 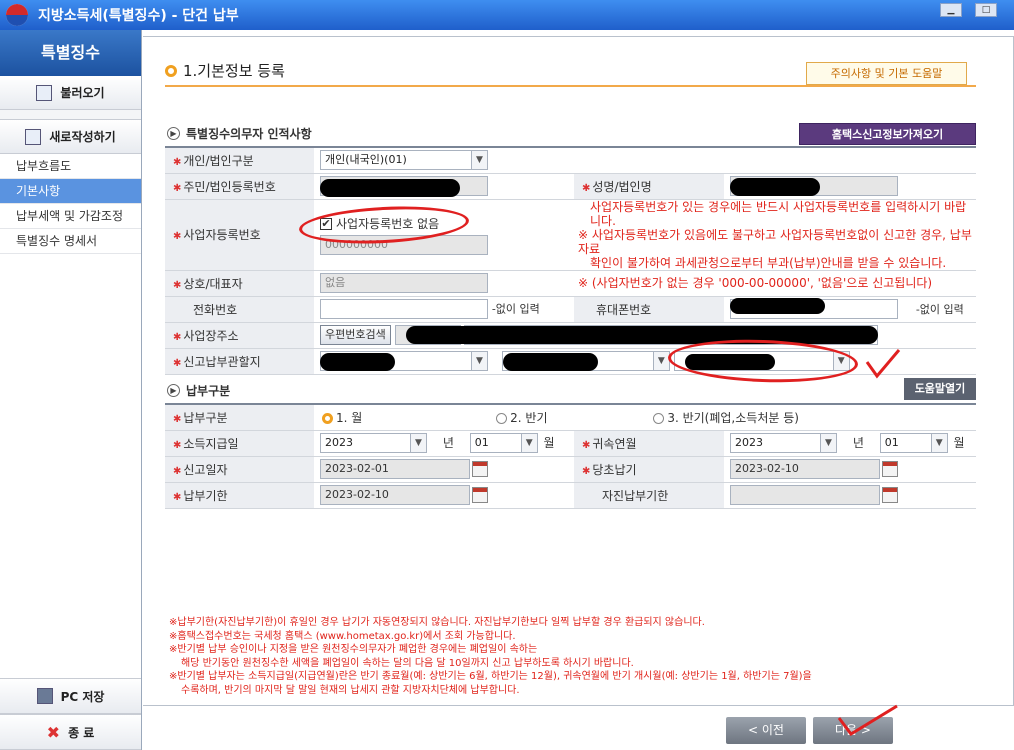 What do you see at coordinates (522, 418) in the screenshot?
I see `half-radio: 2. 반기` at bounding box center [522, 418].